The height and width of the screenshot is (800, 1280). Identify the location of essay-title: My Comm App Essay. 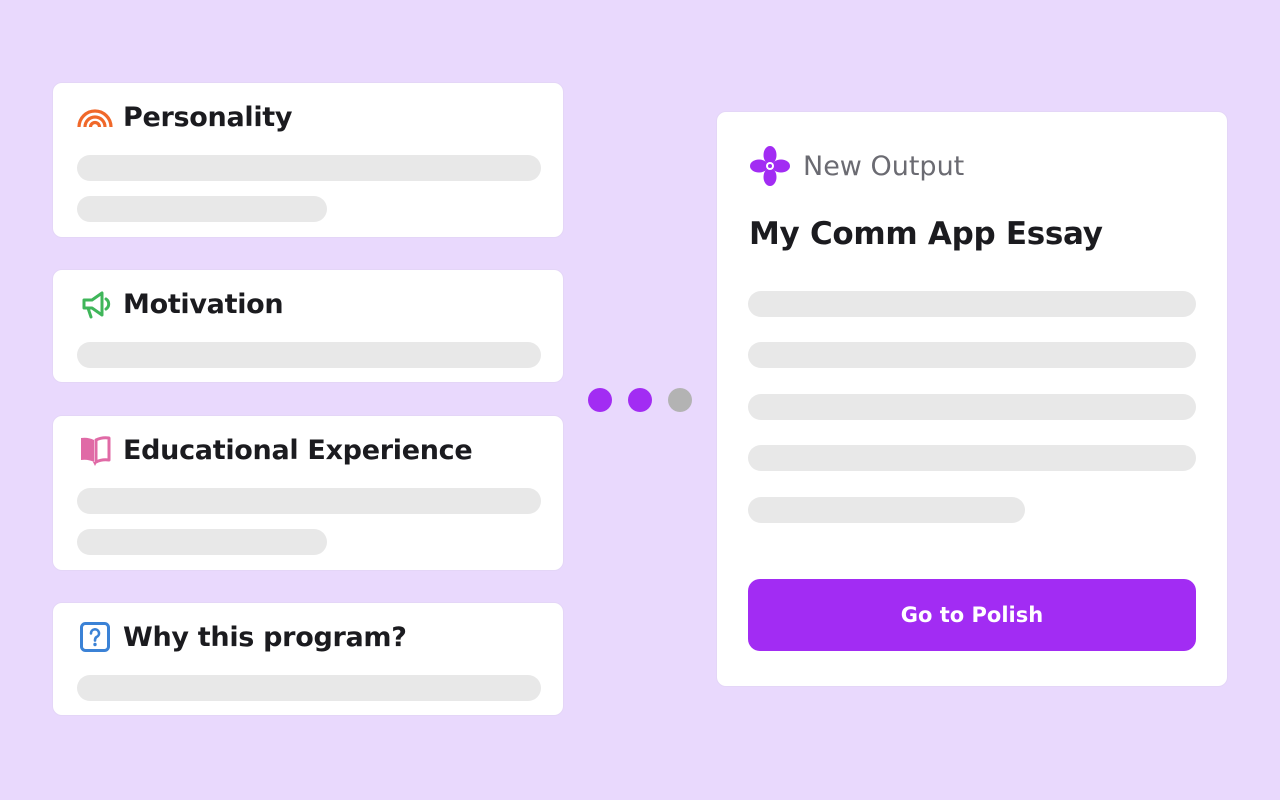
(926, 234).